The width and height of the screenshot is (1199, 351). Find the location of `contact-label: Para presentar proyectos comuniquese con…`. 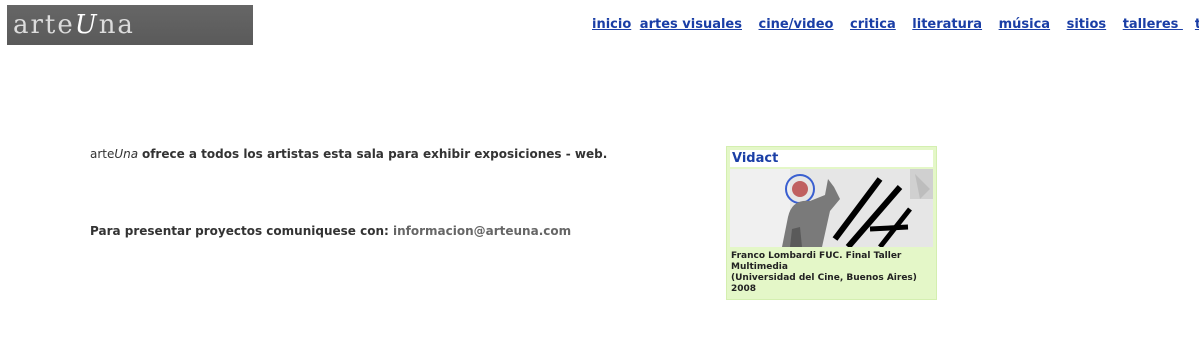

contact-label: Para presentar proyectos comuniquese con… is located at coordinates (239, 231).